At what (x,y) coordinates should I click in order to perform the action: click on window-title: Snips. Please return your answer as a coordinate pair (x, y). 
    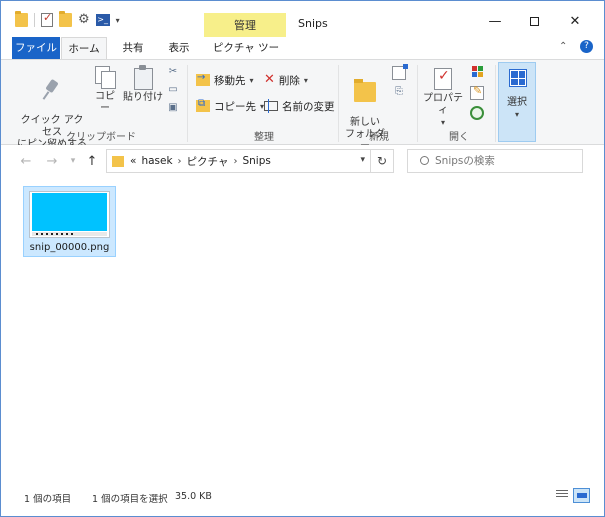
    Looking at the image, I should click on (313, 23).